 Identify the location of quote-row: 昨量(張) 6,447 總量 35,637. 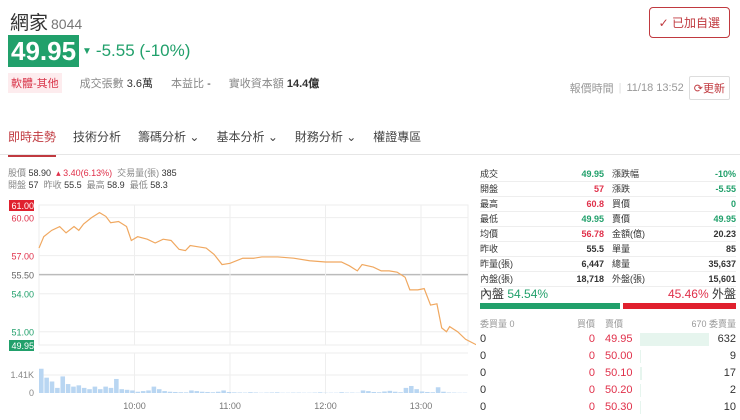
(608, 264).